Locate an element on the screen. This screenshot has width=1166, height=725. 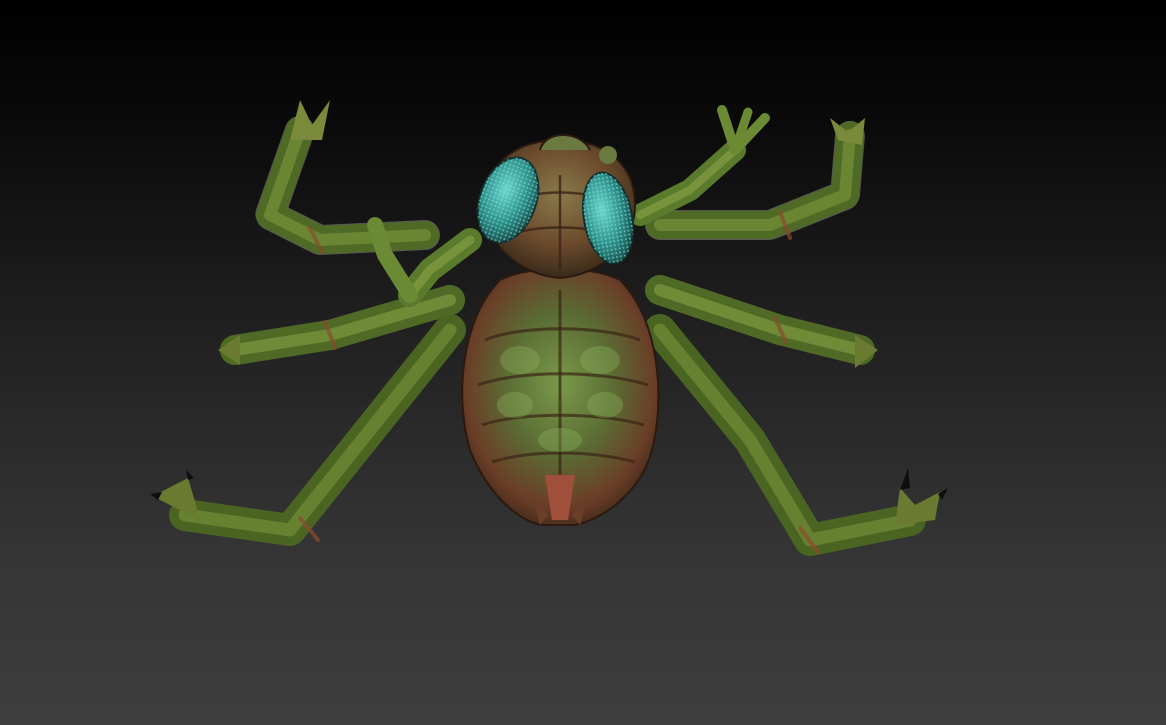
claw-right-back is located at coordinates (917, 506).